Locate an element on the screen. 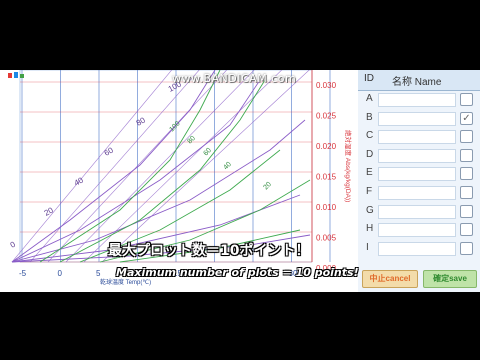  point-row-d: D is located at coordinates (419, 156).